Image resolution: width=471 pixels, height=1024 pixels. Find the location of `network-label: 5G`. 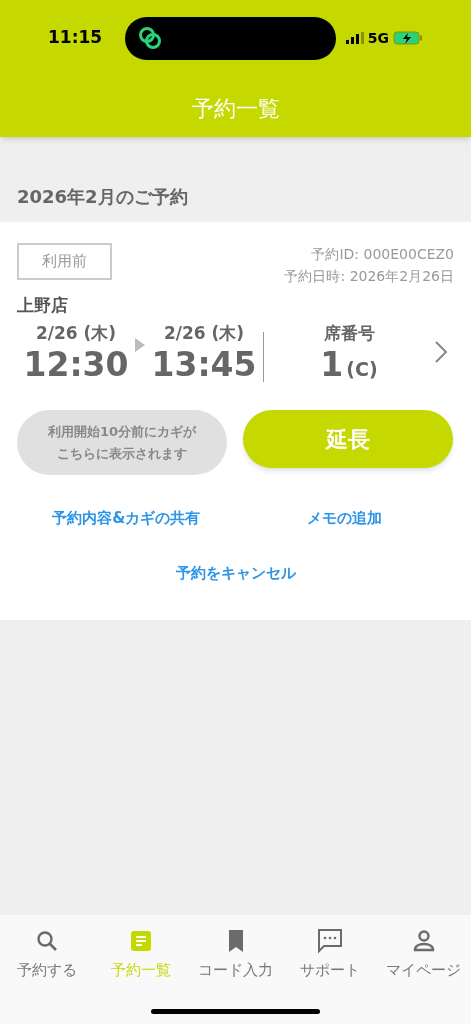

network-label: 5G is located at coordinates (378, 38).